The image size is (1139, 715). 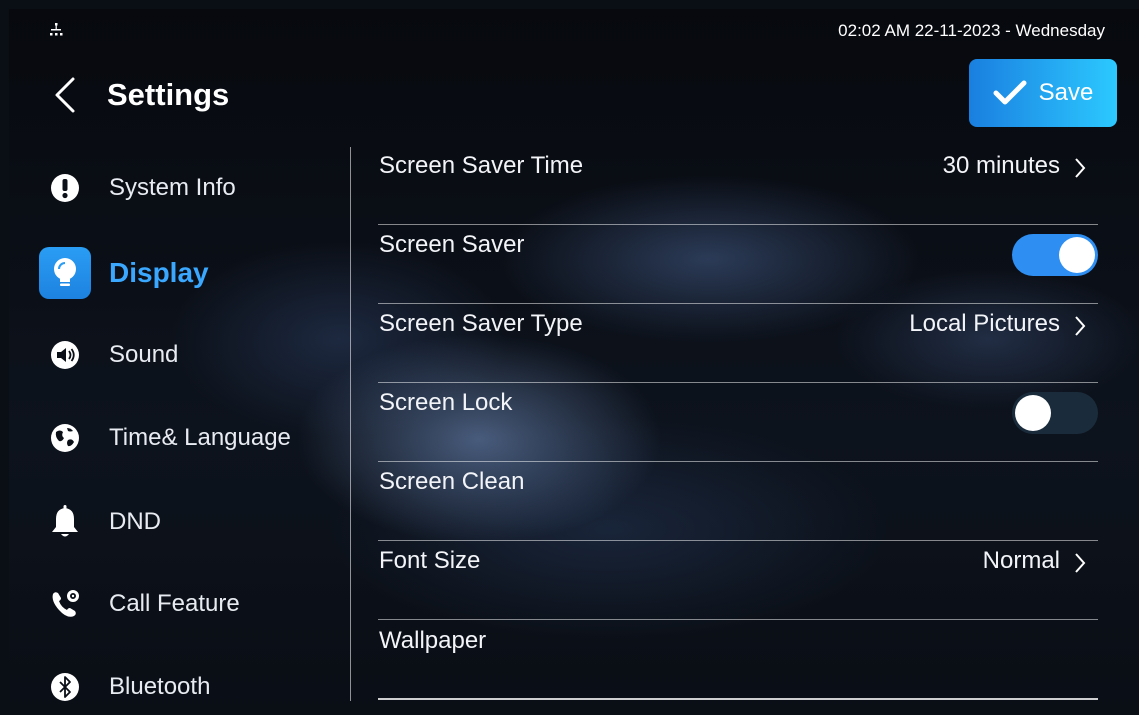 I want to click on setting-label: Screen Saver, so click(x=452, y=244).